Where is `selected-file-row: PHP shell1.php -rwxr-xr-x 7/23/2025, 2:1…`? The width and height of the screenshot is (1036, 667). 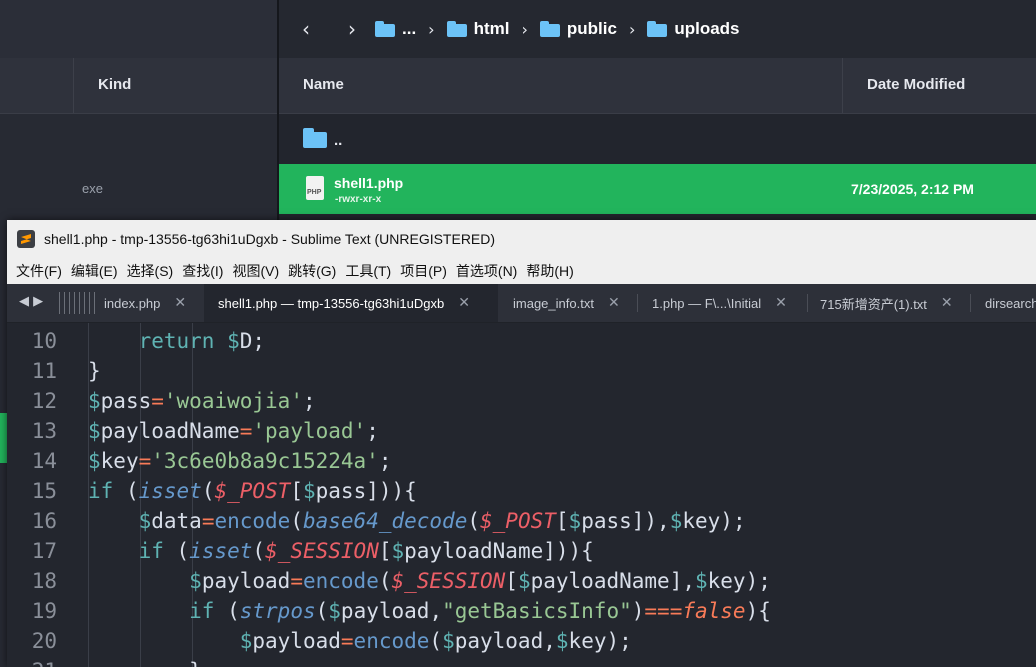
selected-file-row: PHP shell1.php -rwxr-xr-x 7/23/2025, 2:1… is located at coordinates (657, 189).